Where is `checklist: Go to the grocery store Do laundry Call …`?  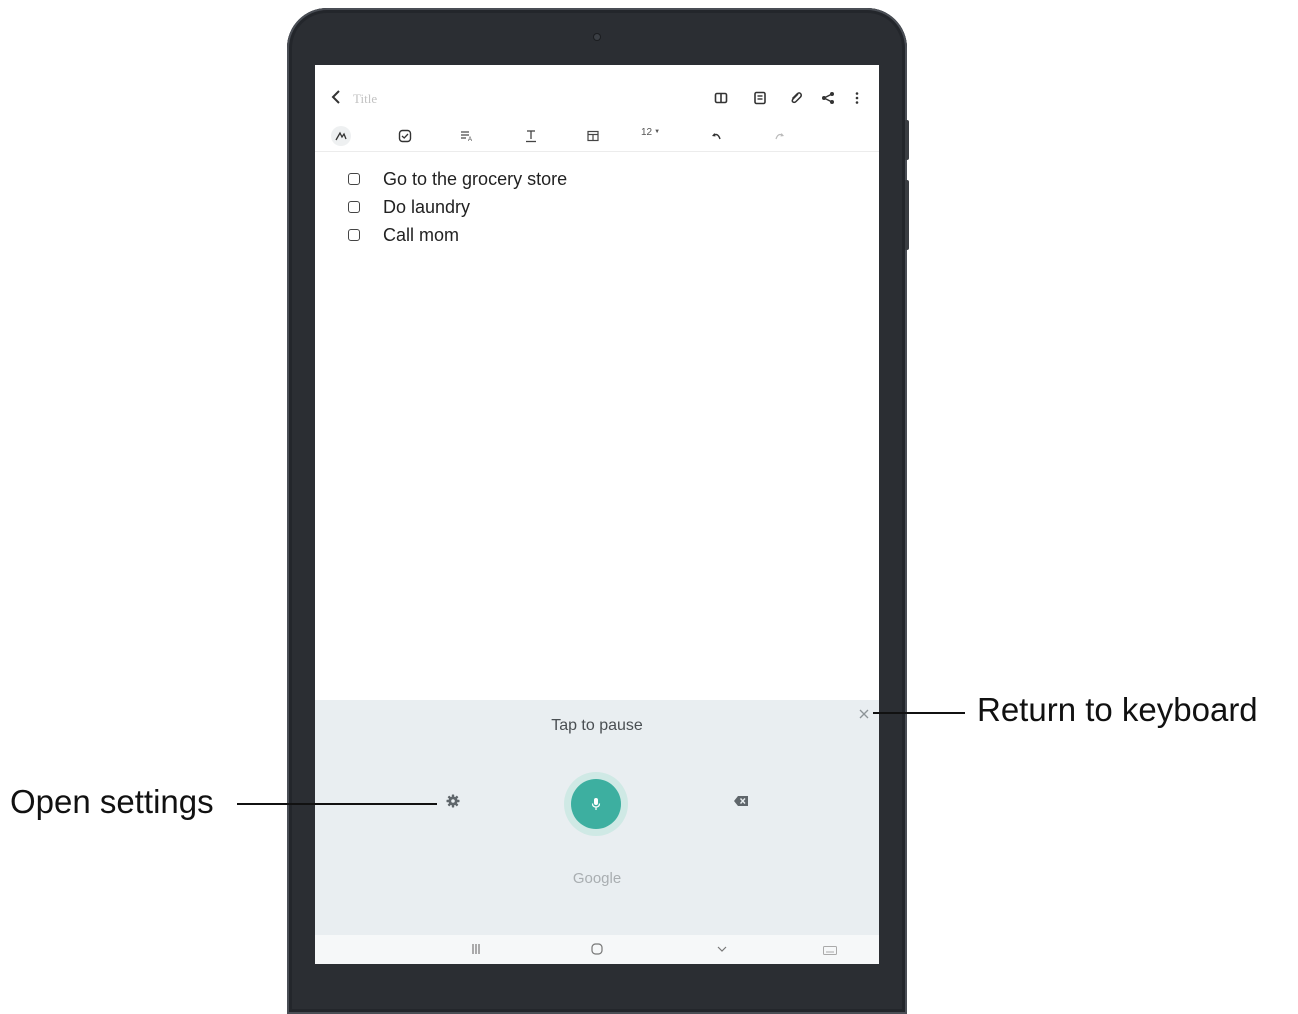
checklist: Go to the grocery store Do laundry Call … is located at coordinates (456, 207).